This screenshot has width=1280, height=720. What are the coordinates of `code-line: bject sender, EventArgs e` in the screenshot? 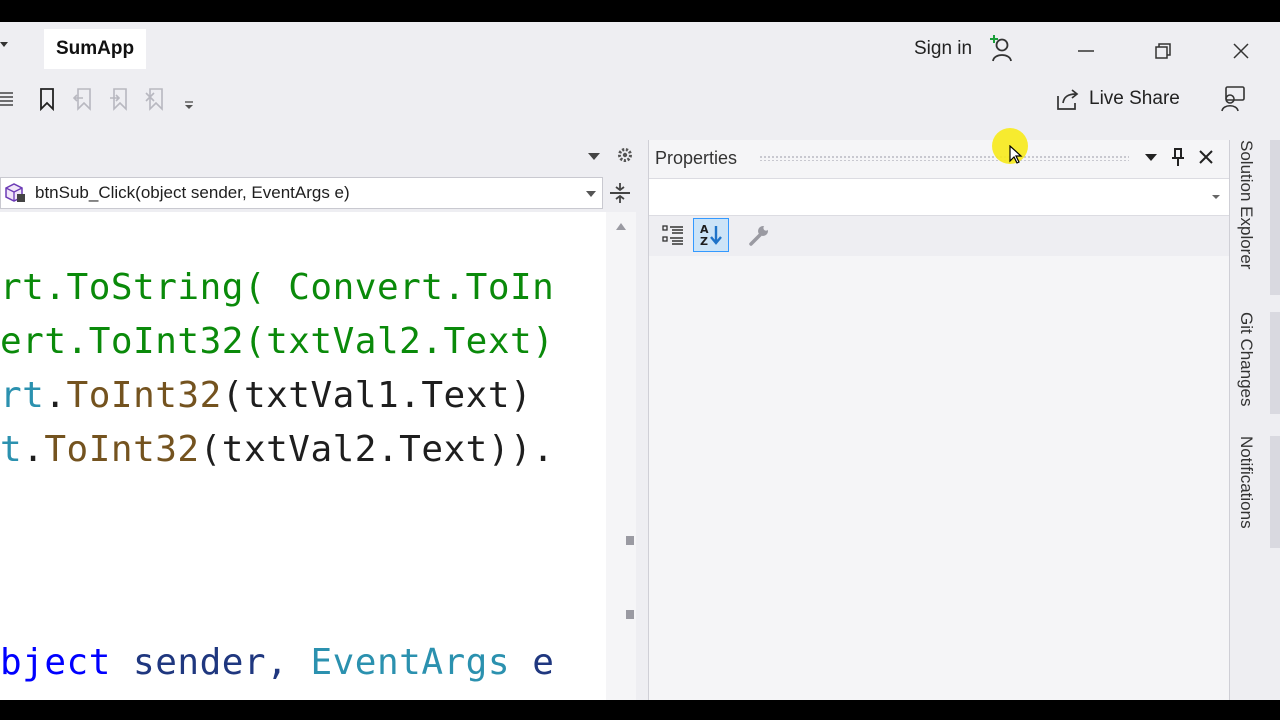 It's located at (277, 662).